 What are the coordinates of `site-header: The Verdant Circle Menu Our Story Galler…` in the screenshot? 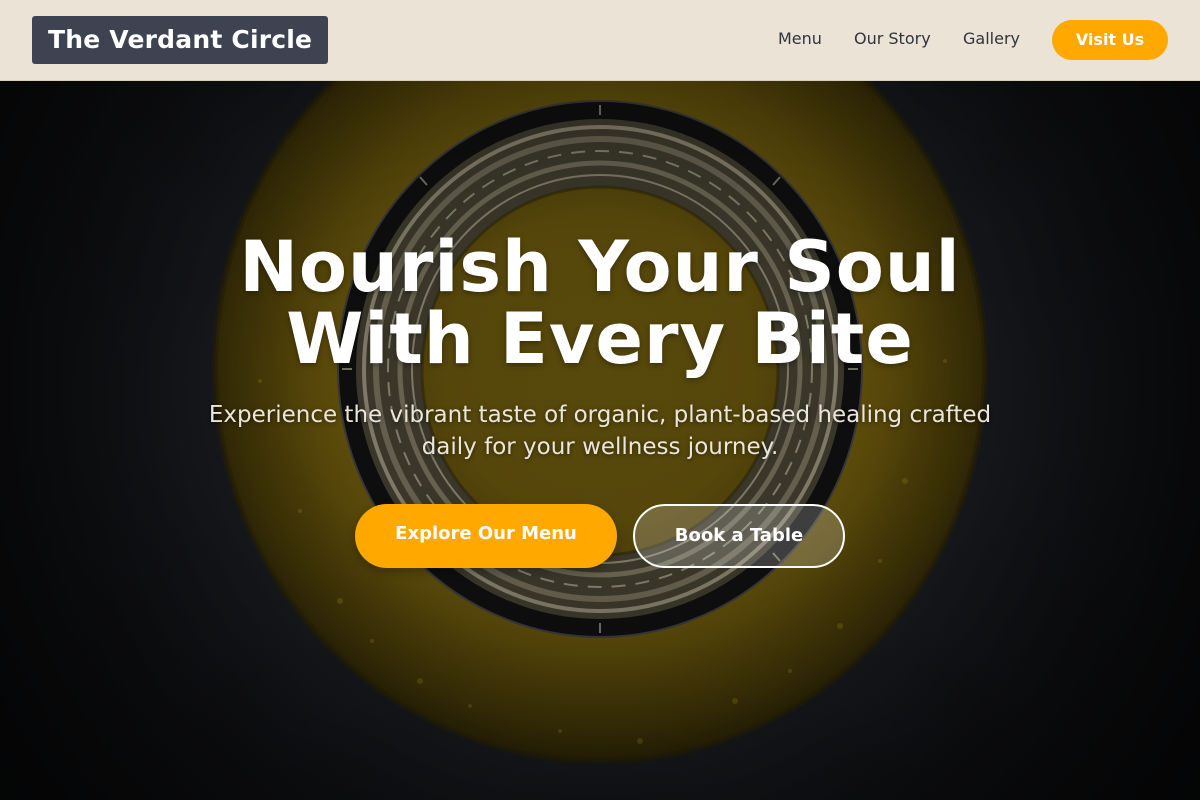 It's located at (600, 40).